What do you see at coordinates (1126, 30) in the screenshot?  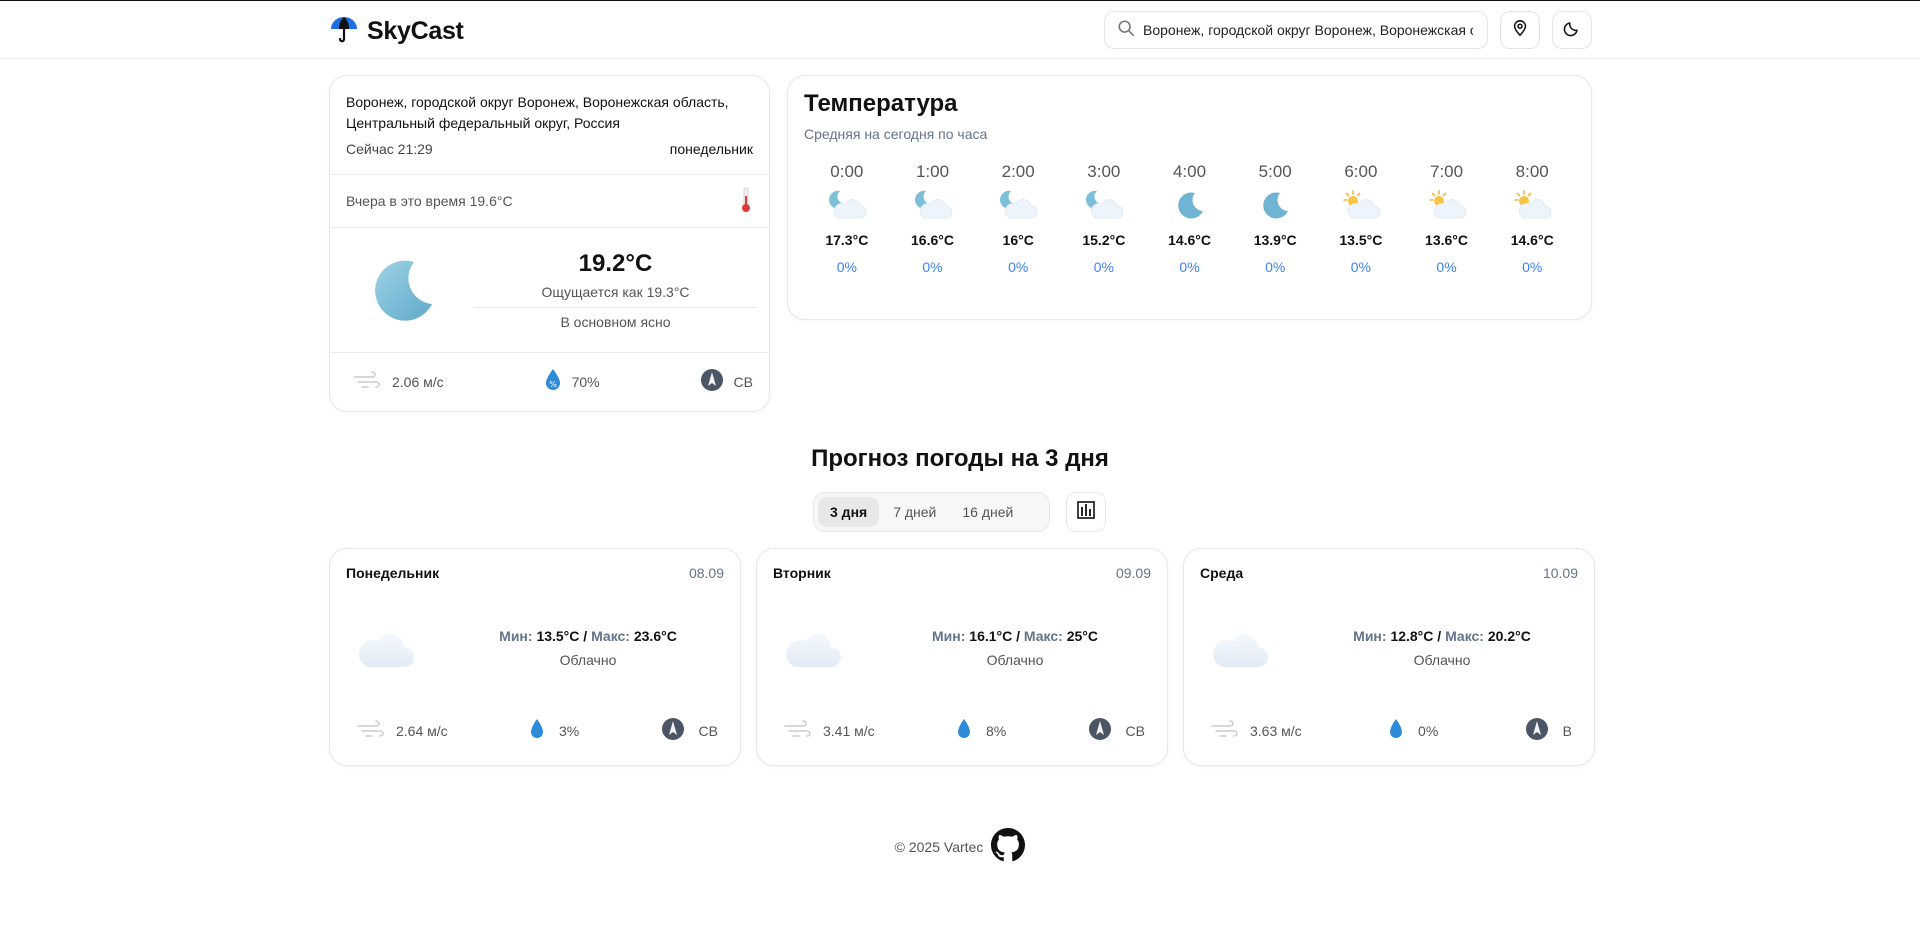 I see `search-icon` at bounding box center [1126, 30].